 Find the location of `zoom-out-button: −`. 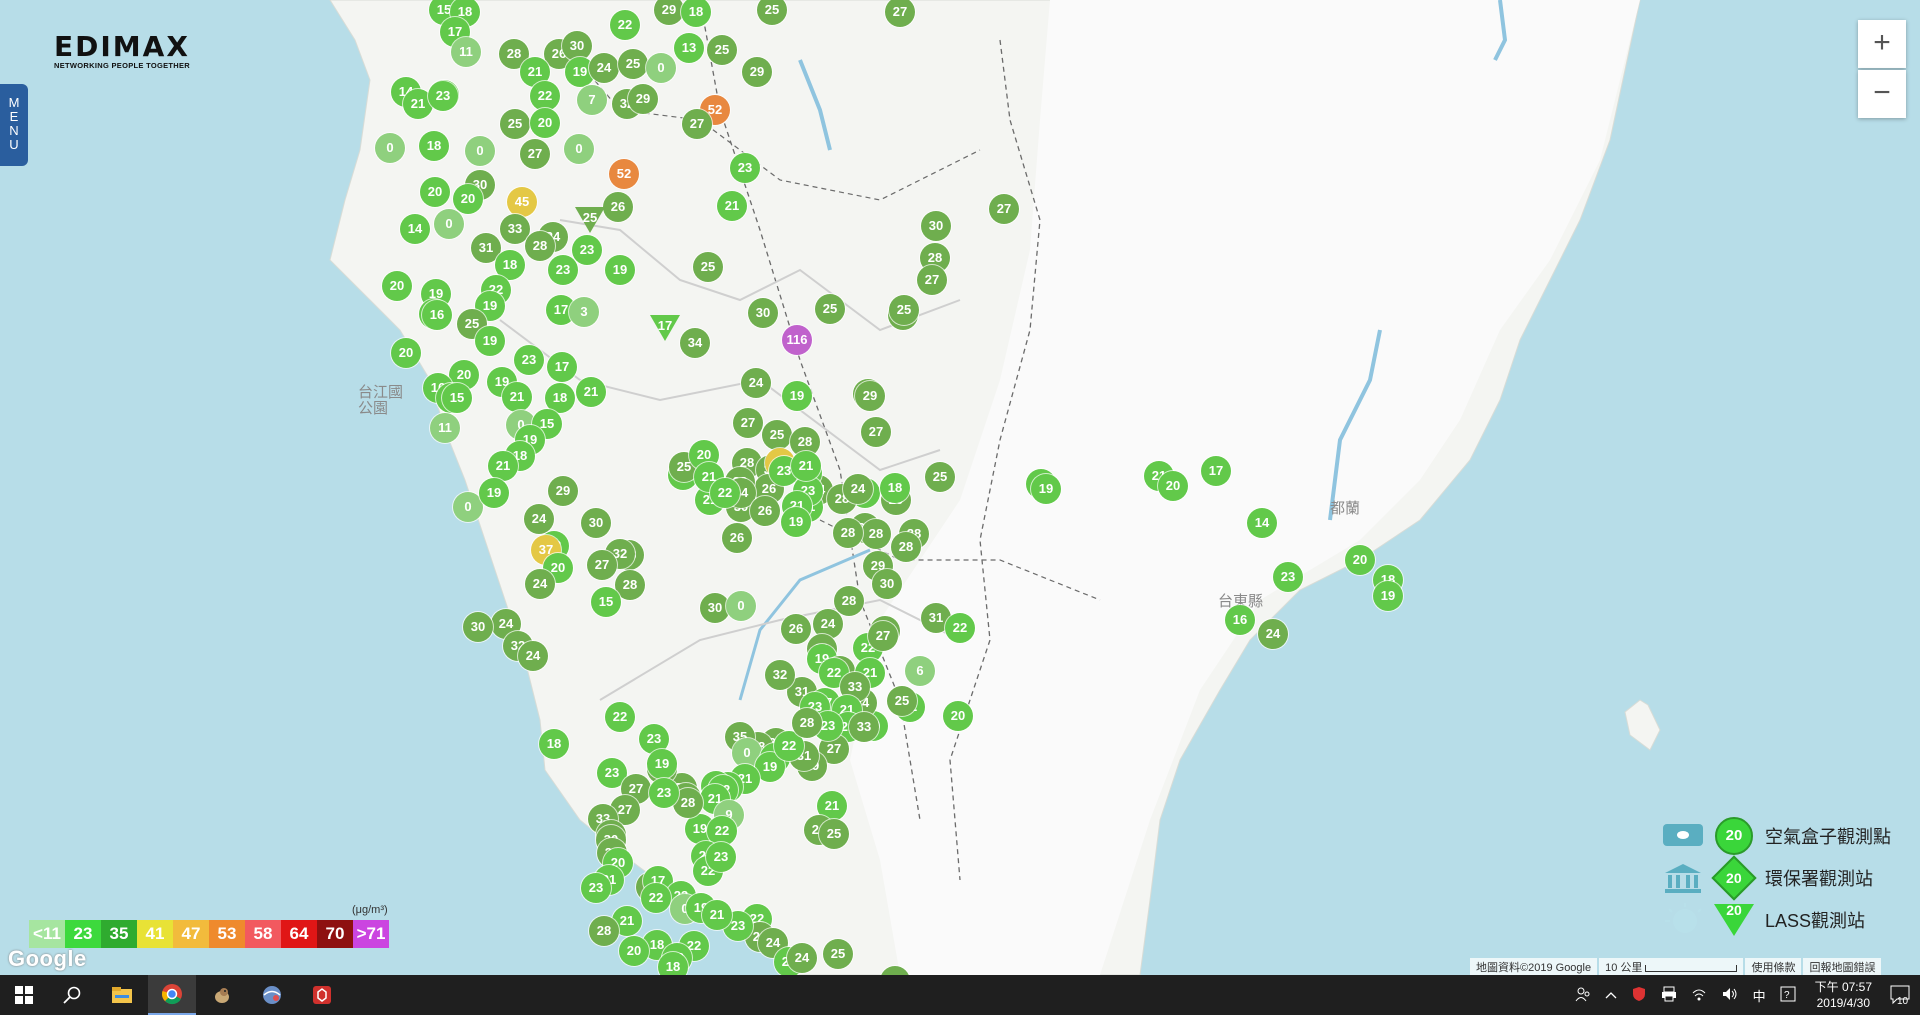

zoom-out-button: − is located at coordinates (1882, 94).